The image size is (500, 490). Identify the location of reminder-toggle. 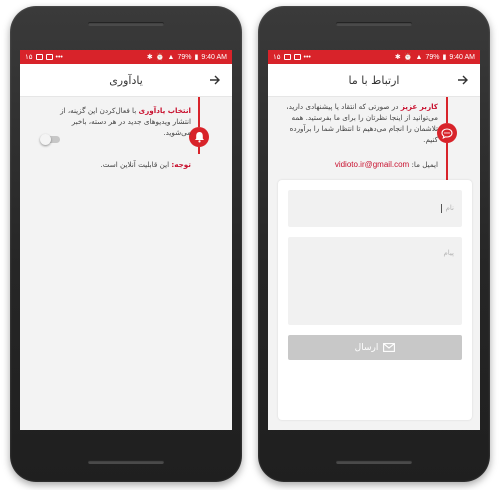
(50, 139).